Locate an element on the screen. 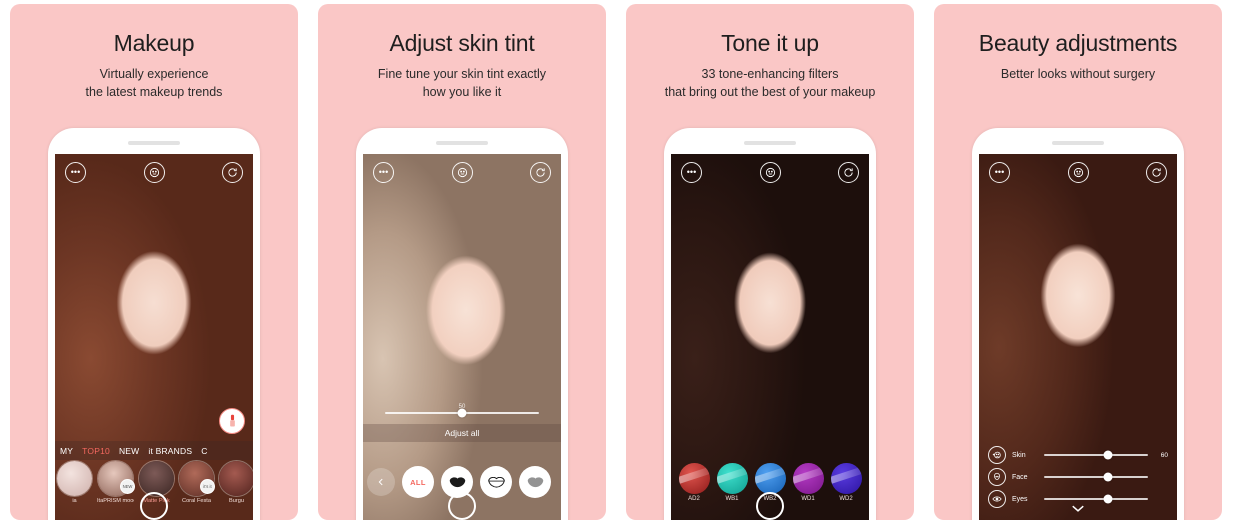 The height and width of the screenshot is (524, 1233). makeup-category-tabs: MY TOP10 NEW it BRANDS C is located at coordinates (154, 450).